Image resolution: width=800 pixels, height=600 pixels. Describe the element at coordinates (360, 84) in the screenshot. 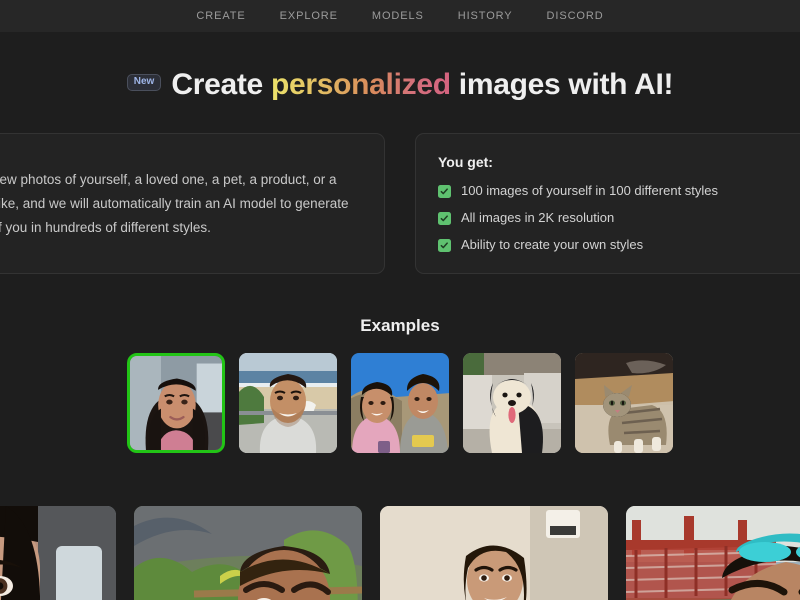

I see `title-highlight-word: personalized` at that location.